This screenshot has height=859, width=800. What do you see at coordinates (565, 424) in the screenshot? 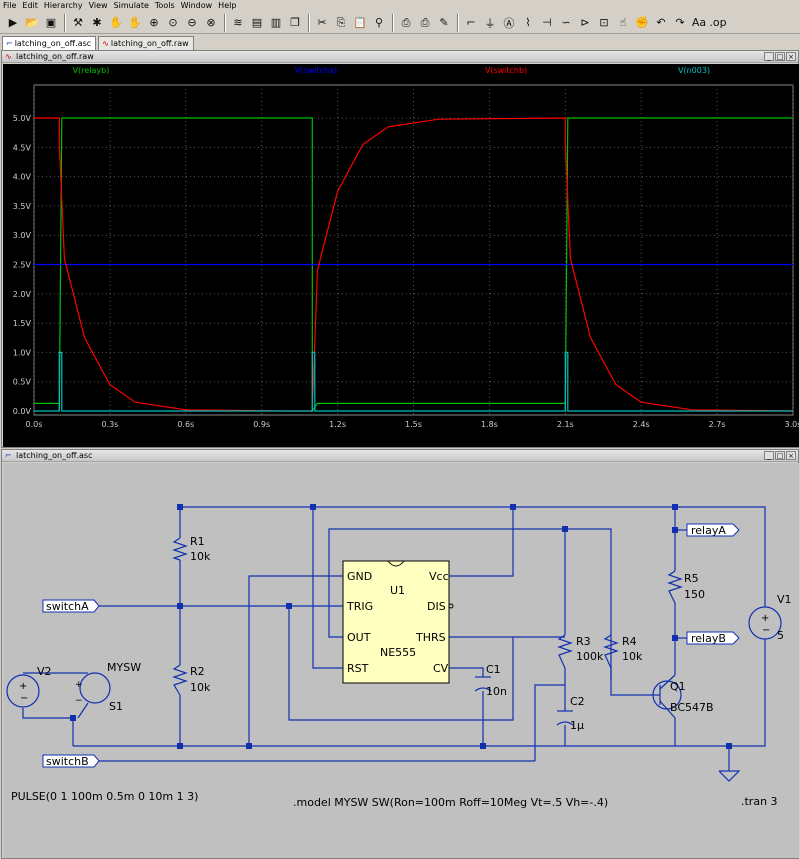
I see `x-tick-label: 2.1s` at bounding box center [565, 424].